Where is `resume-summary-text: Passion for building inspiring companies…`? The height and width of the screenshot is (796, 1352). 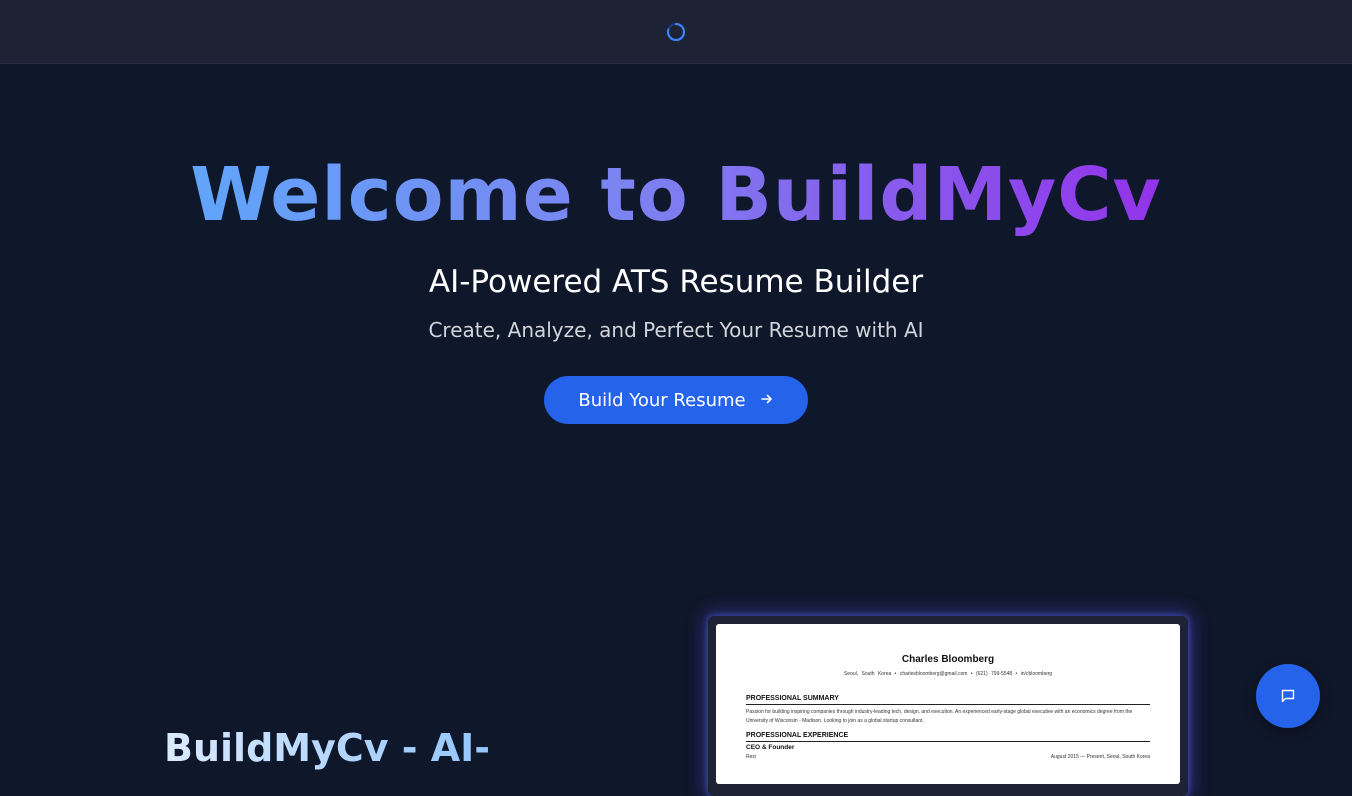
resume-summary-text: Passion for building inspiring companies… is located at coordinates (939, 716).